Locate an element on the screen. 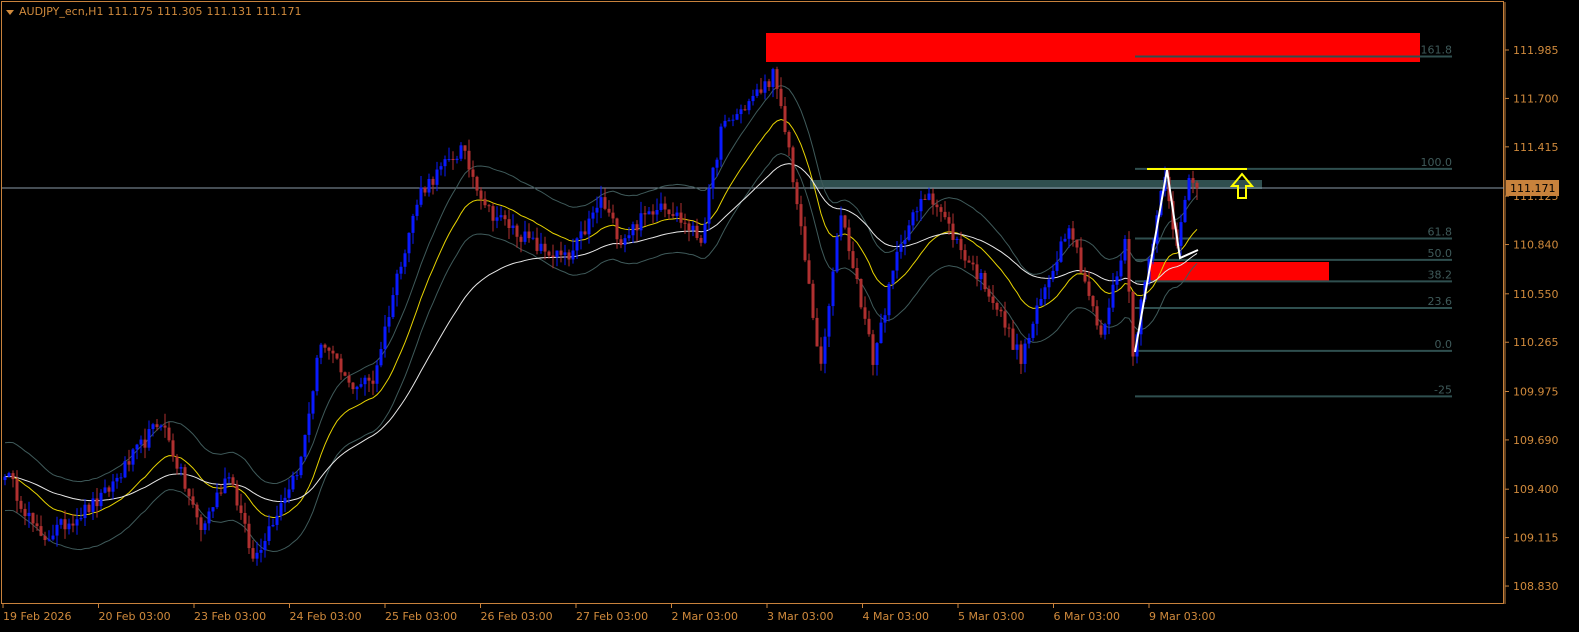 The image size is (1579, 632). support-zone is located at coordinates (1239, 271).